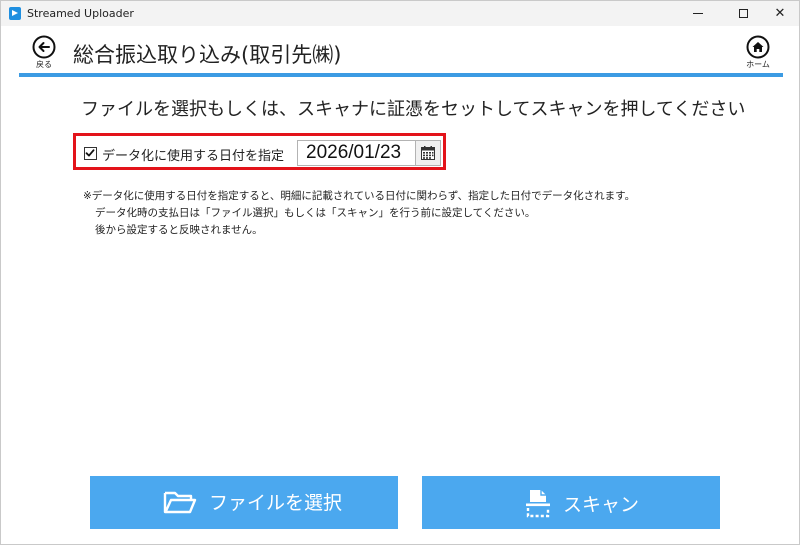 The width and height of the screenshot is (800, 545). Describe the element at coordinates (180, 502) in the screenshot. I see `folder-icon` at that location.